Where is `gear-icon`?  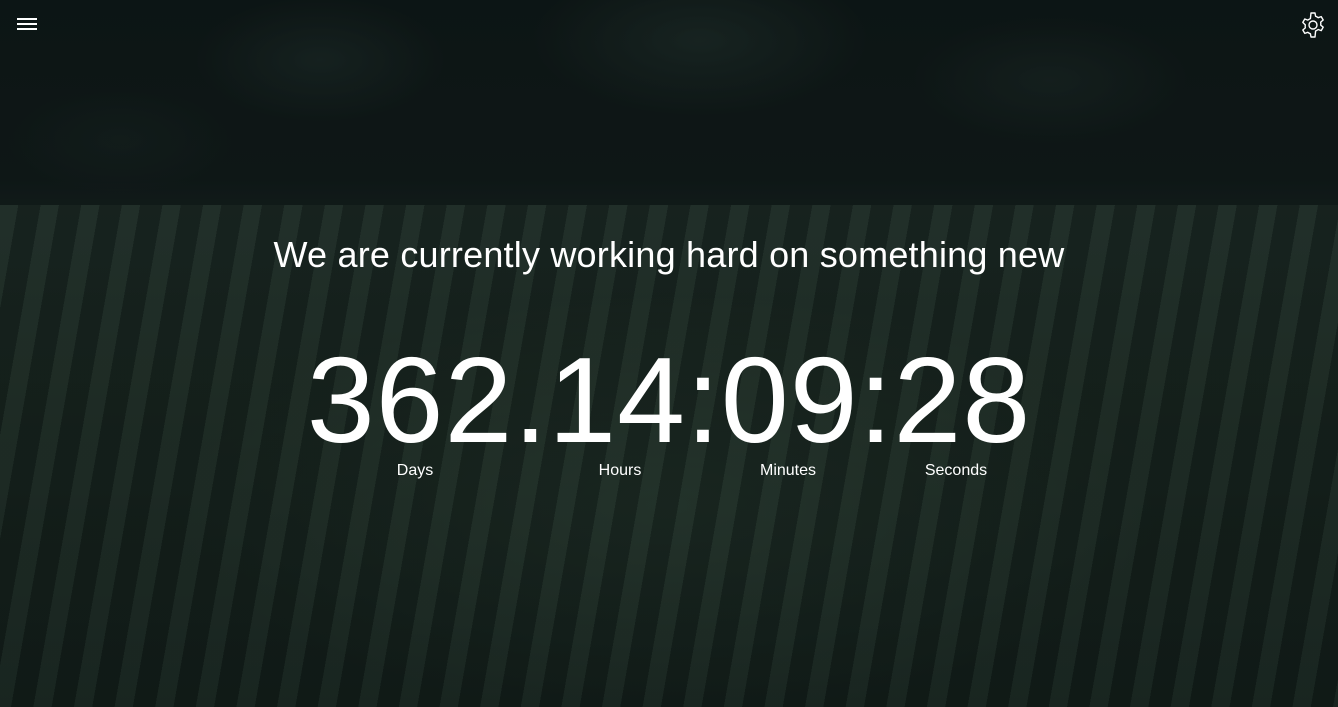 gear-icon is located at coordinates (1313, 25).